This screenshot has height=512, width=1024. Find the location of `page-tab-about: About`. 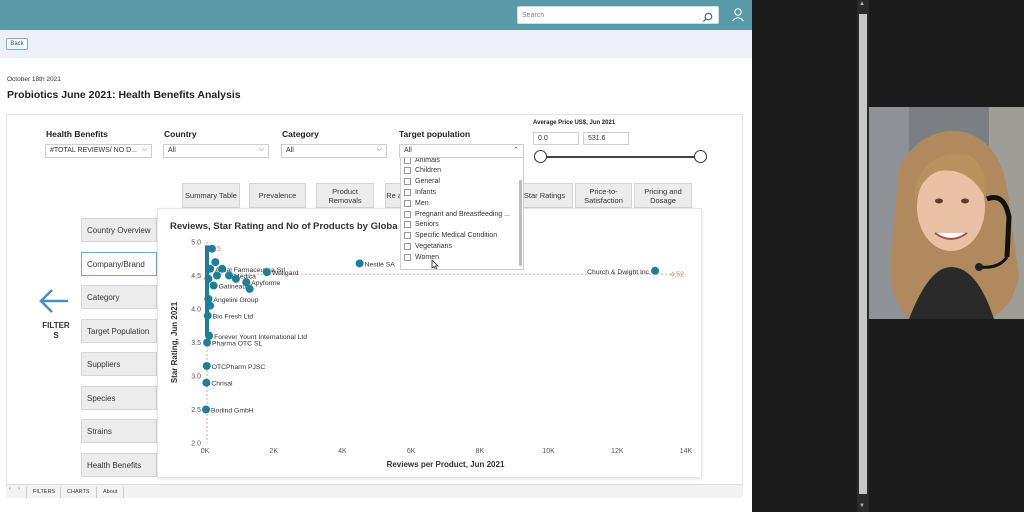

page-tab-about: About is located at coordinates (110, 492).